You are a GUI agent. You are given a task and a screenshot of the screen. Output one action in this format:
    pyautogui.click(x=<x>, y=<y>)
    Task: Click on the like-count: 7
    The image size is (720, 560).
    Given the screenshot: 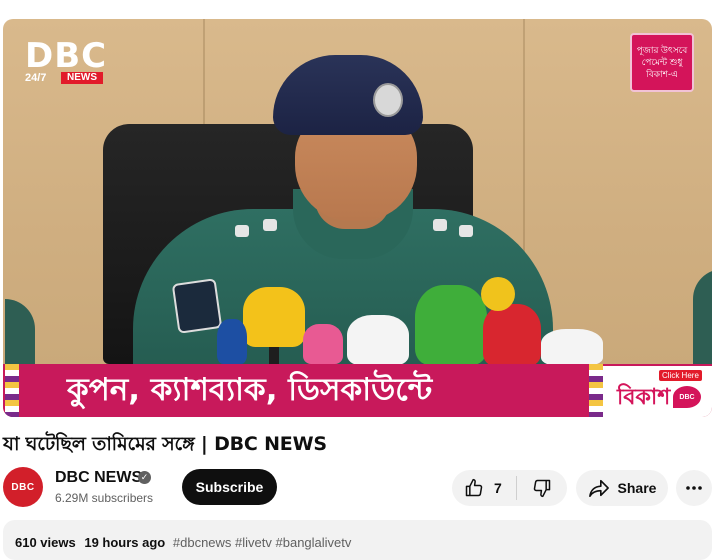 What is the action you would take?
    pyautogui.click(x=498, y=488)
    